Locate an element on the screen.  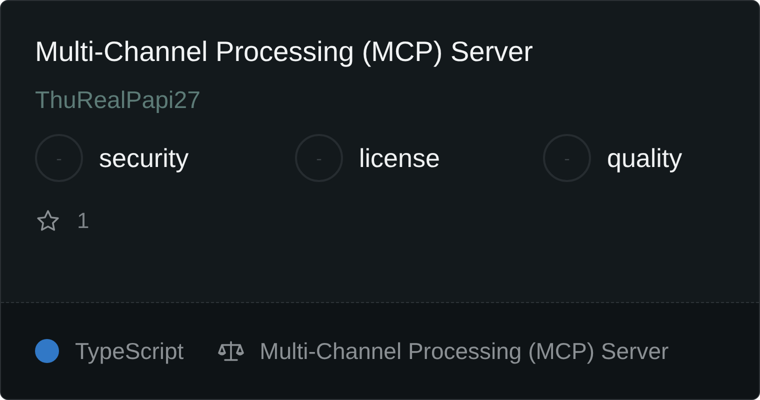
server-title: Multi-Channel Processing (MCP) Server is located at coordinates (284, 52).